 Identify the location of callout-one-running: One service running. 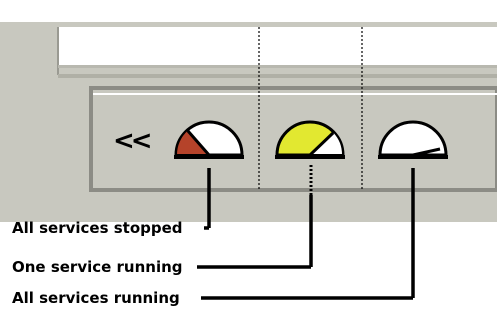
(97, 267).